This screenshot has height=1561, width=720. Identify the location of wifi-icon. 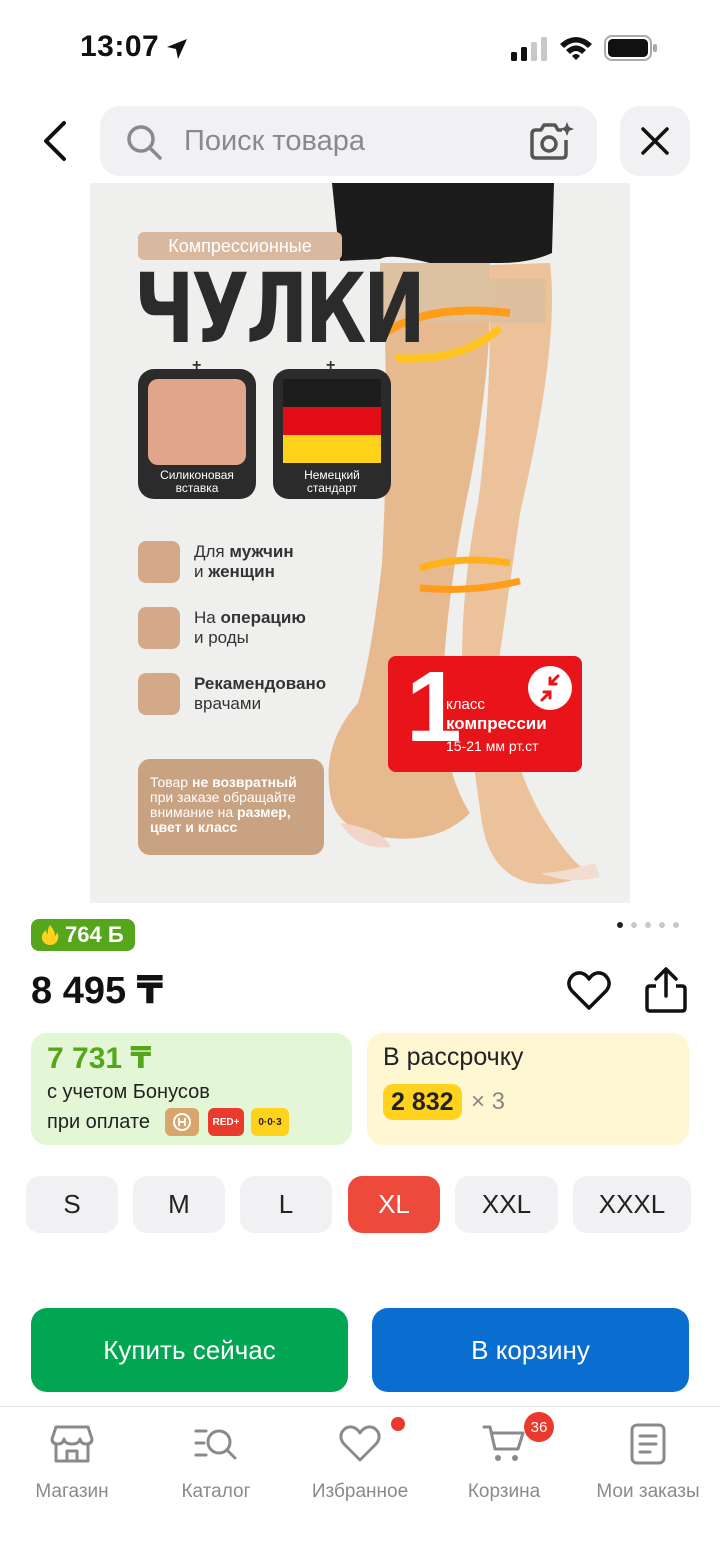
(576, 48).